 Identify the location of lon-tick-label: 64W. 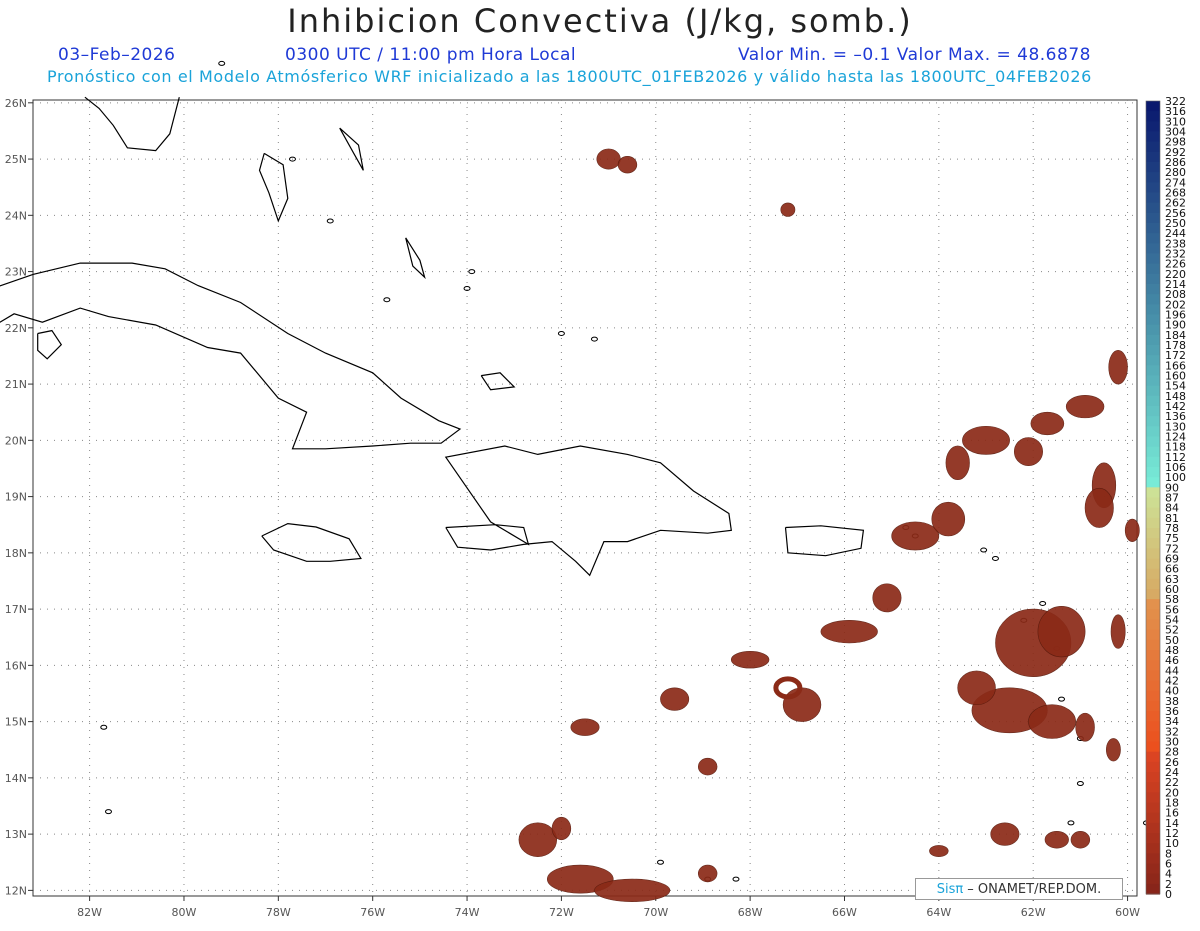
(938, 912).